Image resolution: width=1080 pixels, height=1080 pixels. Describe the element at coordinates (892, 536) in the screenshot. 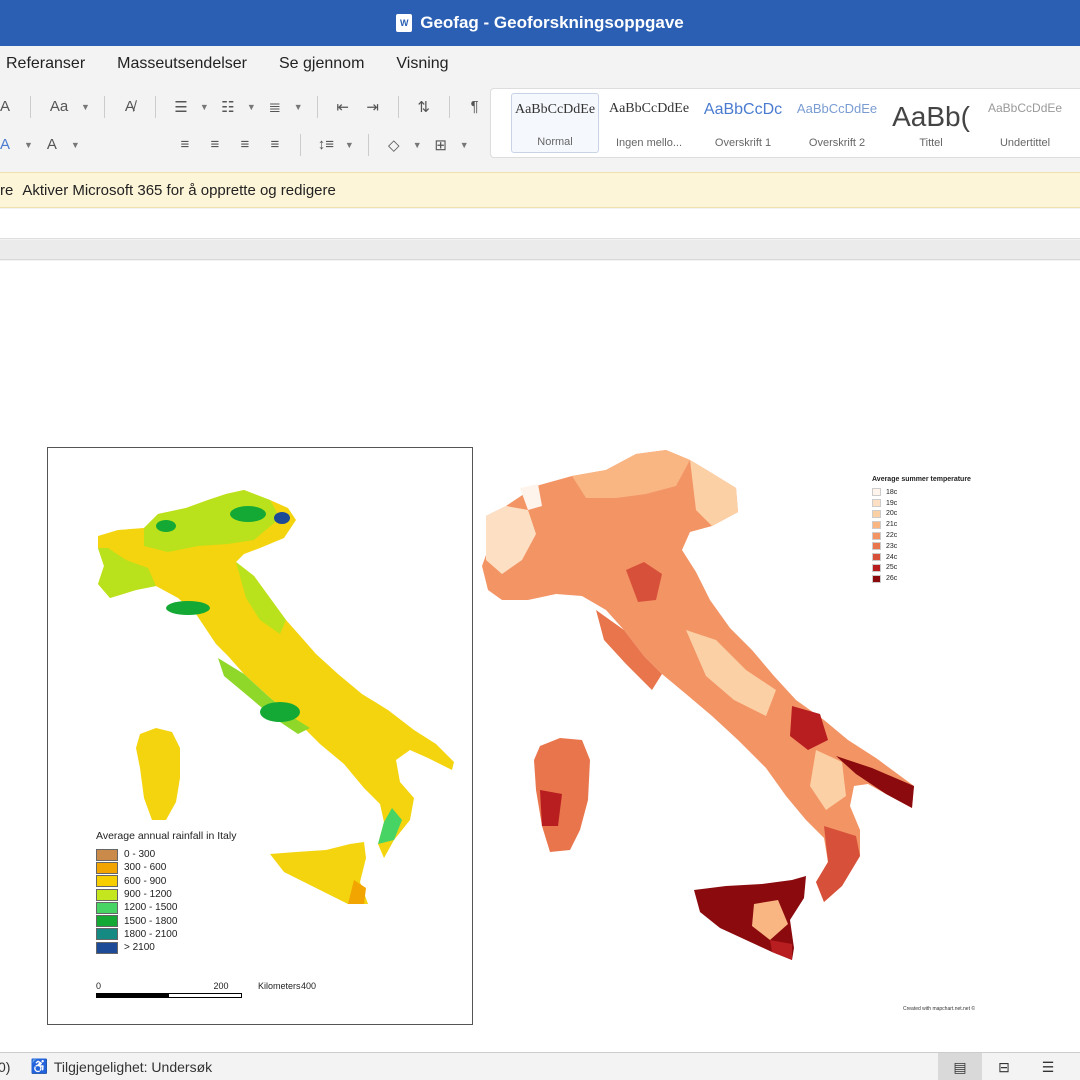

I see `temperature-legend-label: 22c` at that location.